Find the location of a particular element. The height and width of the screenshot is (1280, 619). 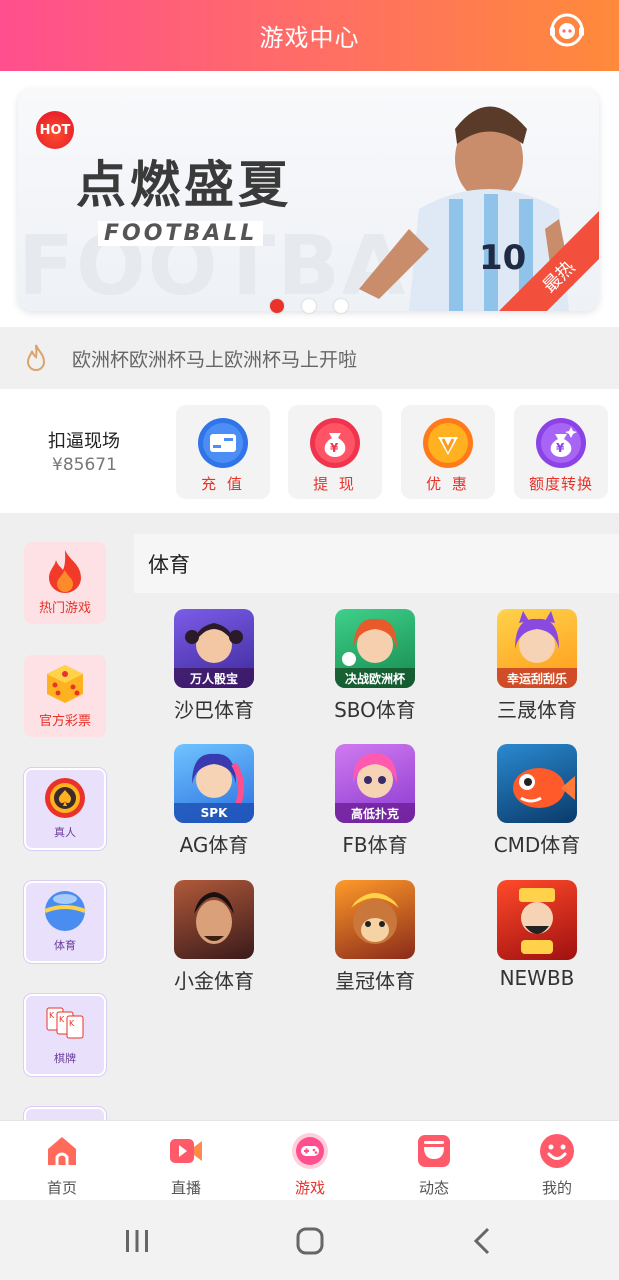

game-tile-fb: 高低扑克 FB体育 is located at coordinates (375, 793).